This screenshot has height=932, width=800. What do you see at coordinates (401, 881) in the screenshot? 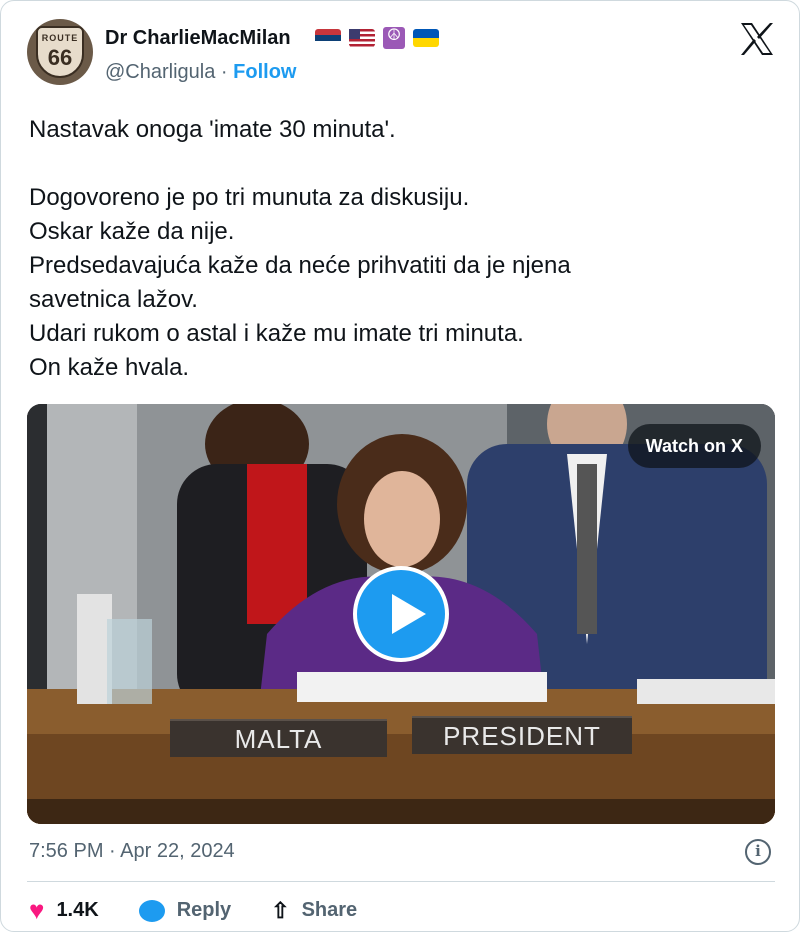
I see `divider` at bounding box center [401, 881].